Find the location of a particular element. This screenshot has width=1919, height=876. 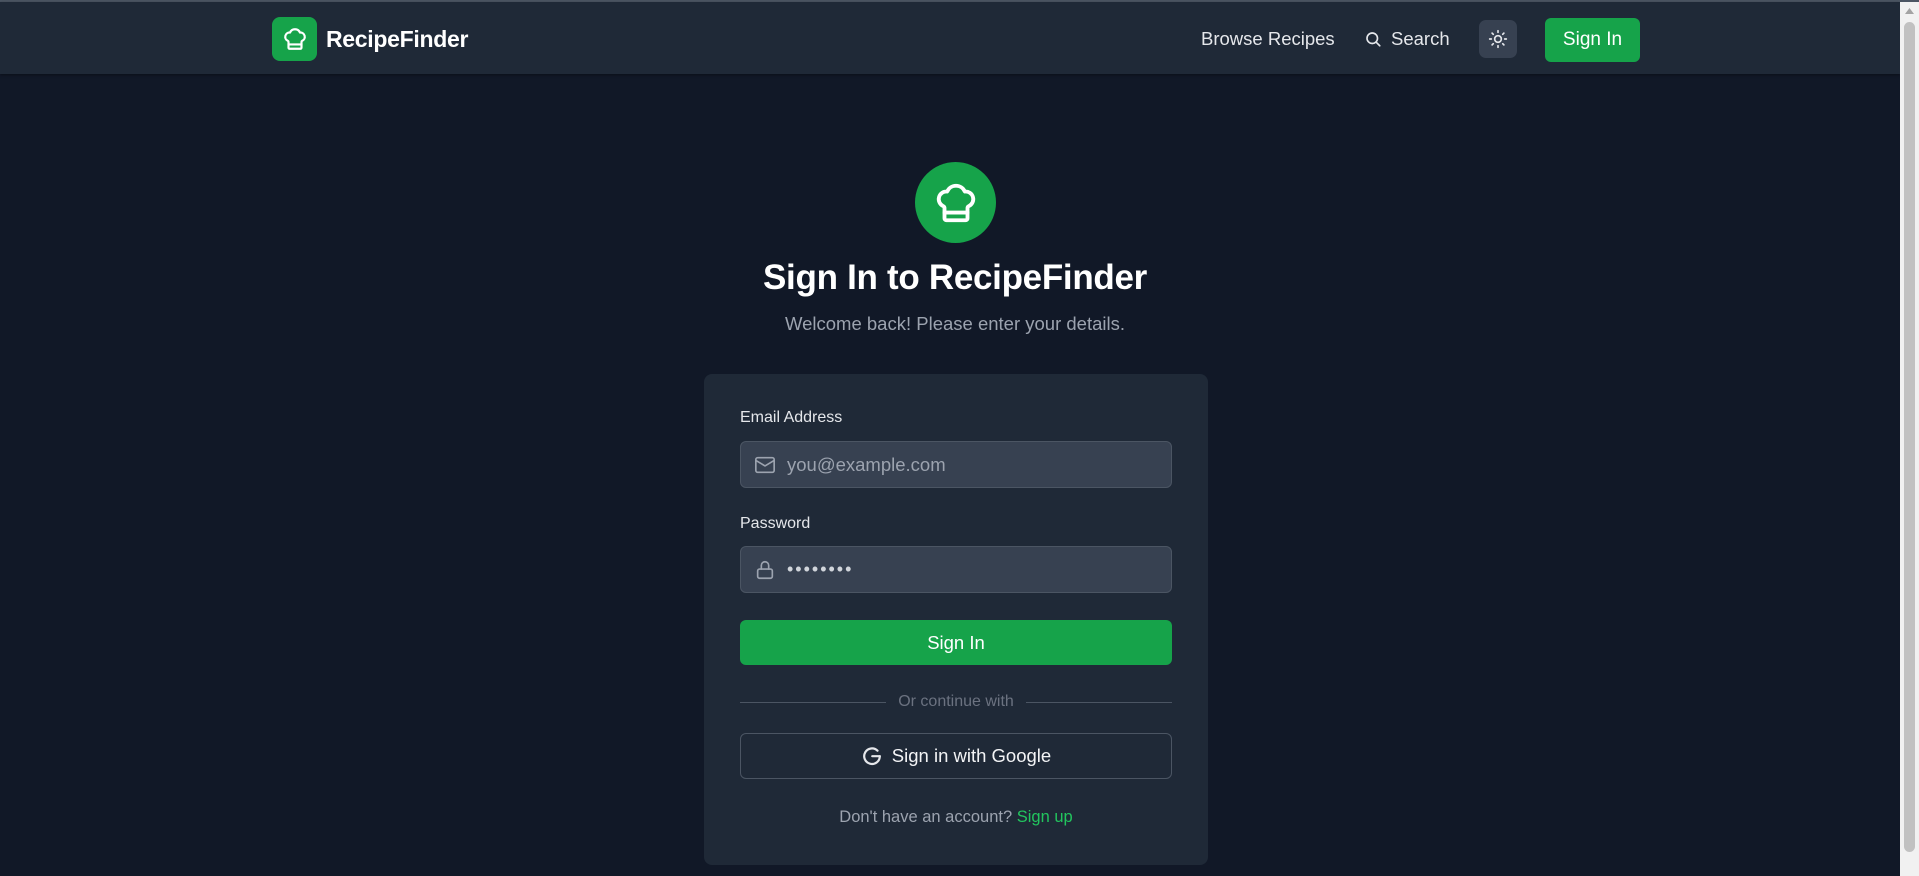

sign-up-link: Sign up is located at coordinates (1045, 817).